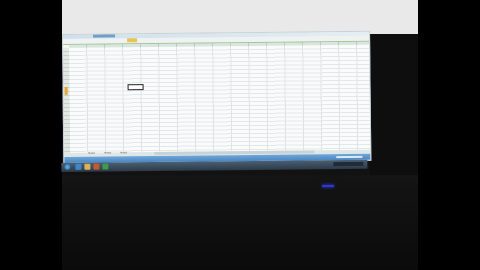 The height and width of the screenshot is (270, 480). What do you see at coordinates (96, 166) in the screenshot?
I see `media-icon` at bounding box center [96, 166].